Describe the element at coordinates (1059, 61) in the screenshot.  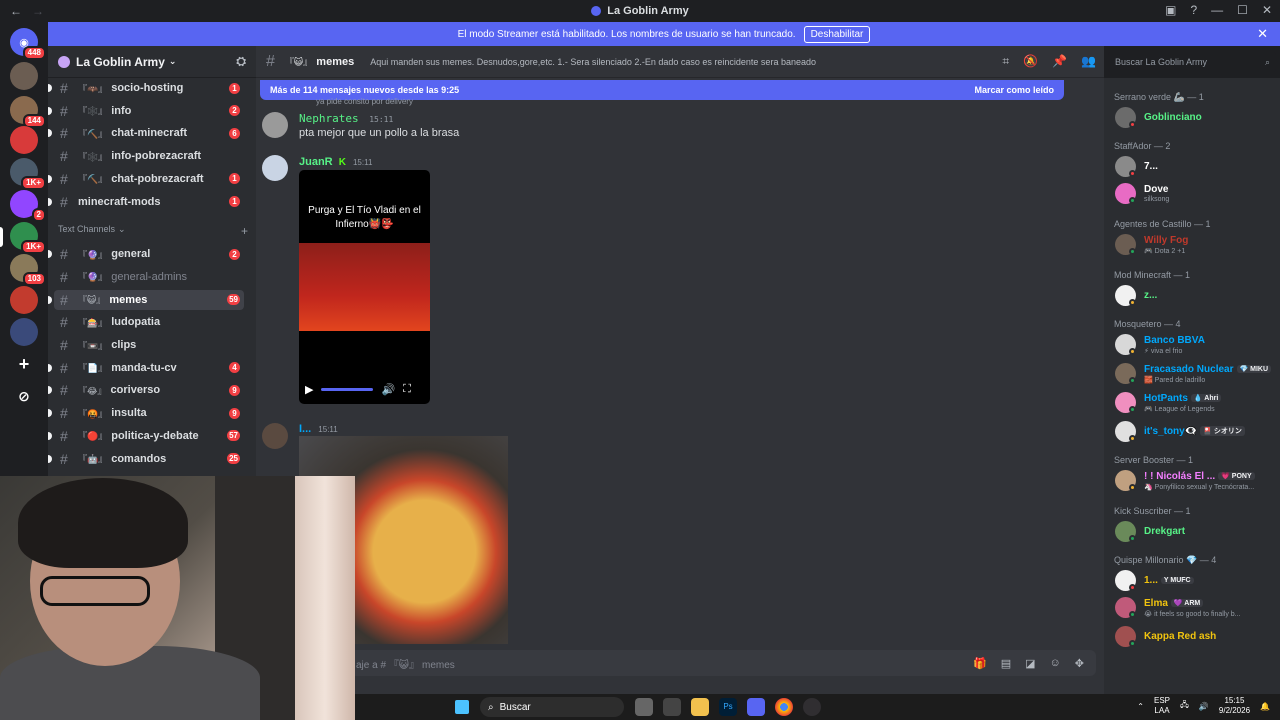
I see `pinned-icon: 📌` at that location.